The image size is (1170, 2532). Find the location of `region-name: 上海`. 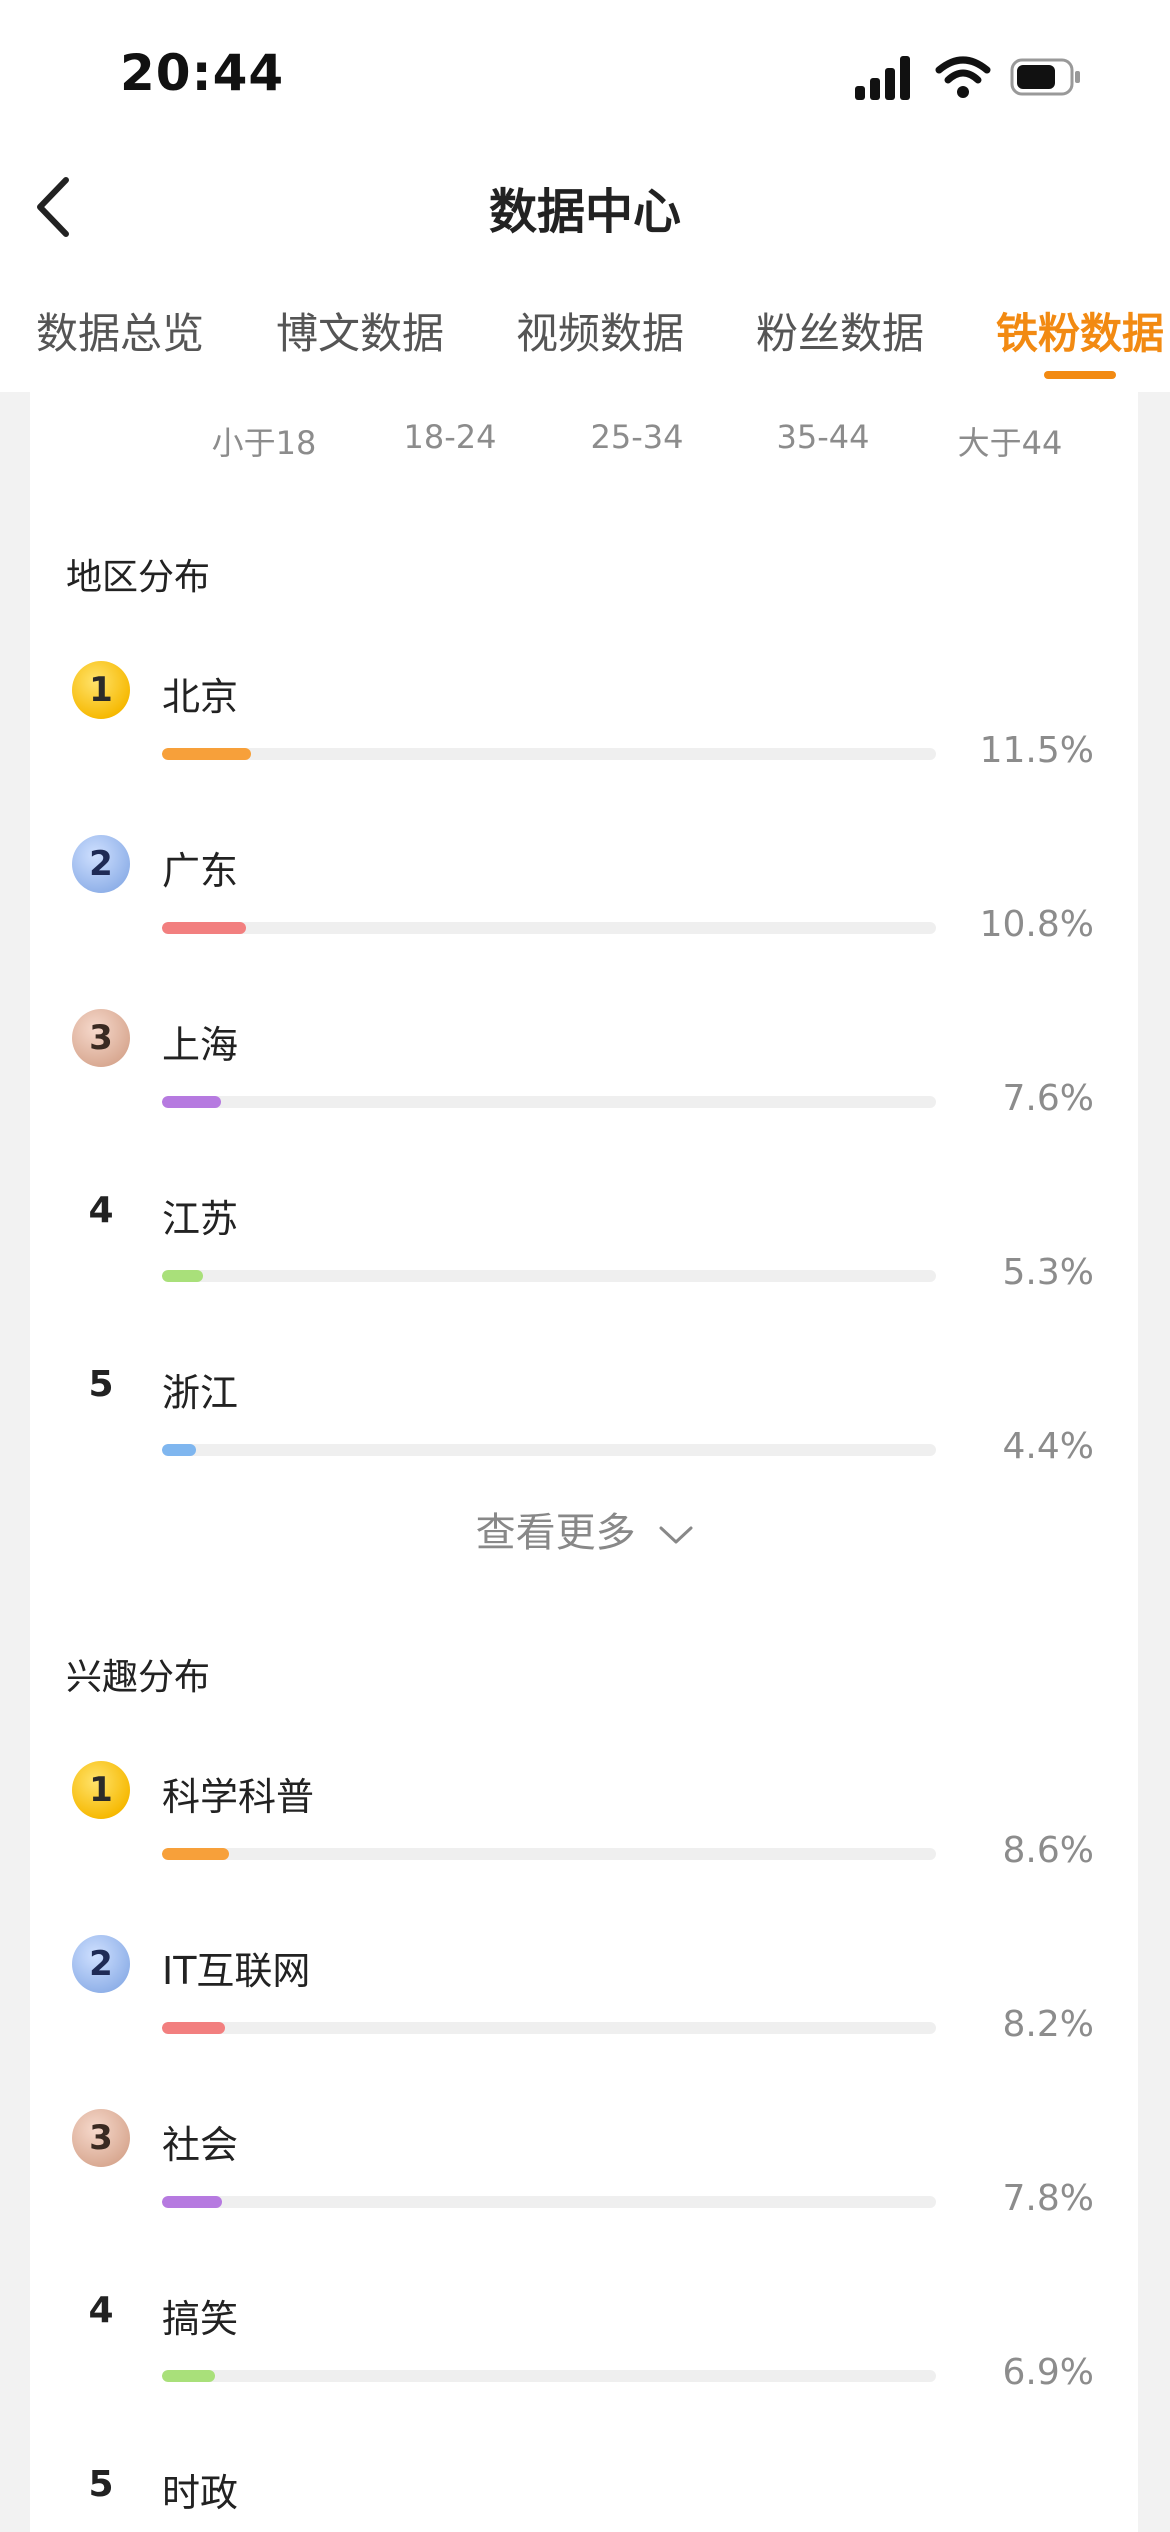

region-name: 上海 is located at coordinates (200, 1045).